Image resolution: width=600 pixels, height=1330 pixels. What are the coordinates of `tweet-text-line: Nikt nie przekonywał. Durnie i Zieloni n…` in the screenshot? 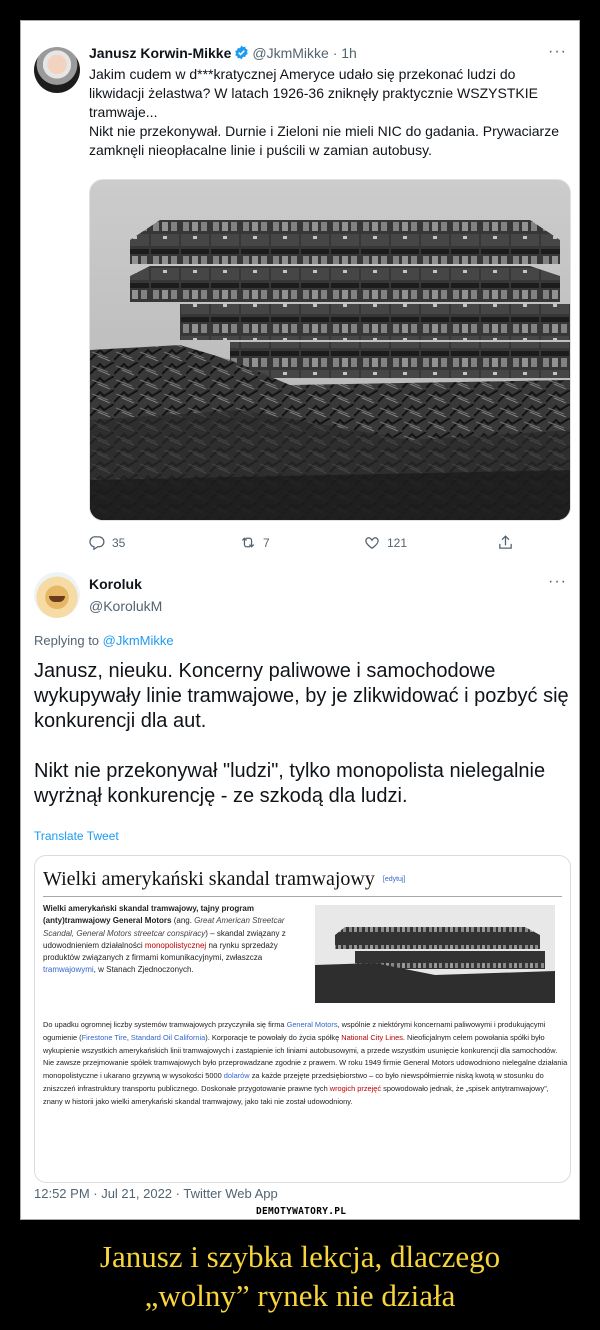 It's located at (324, 131).